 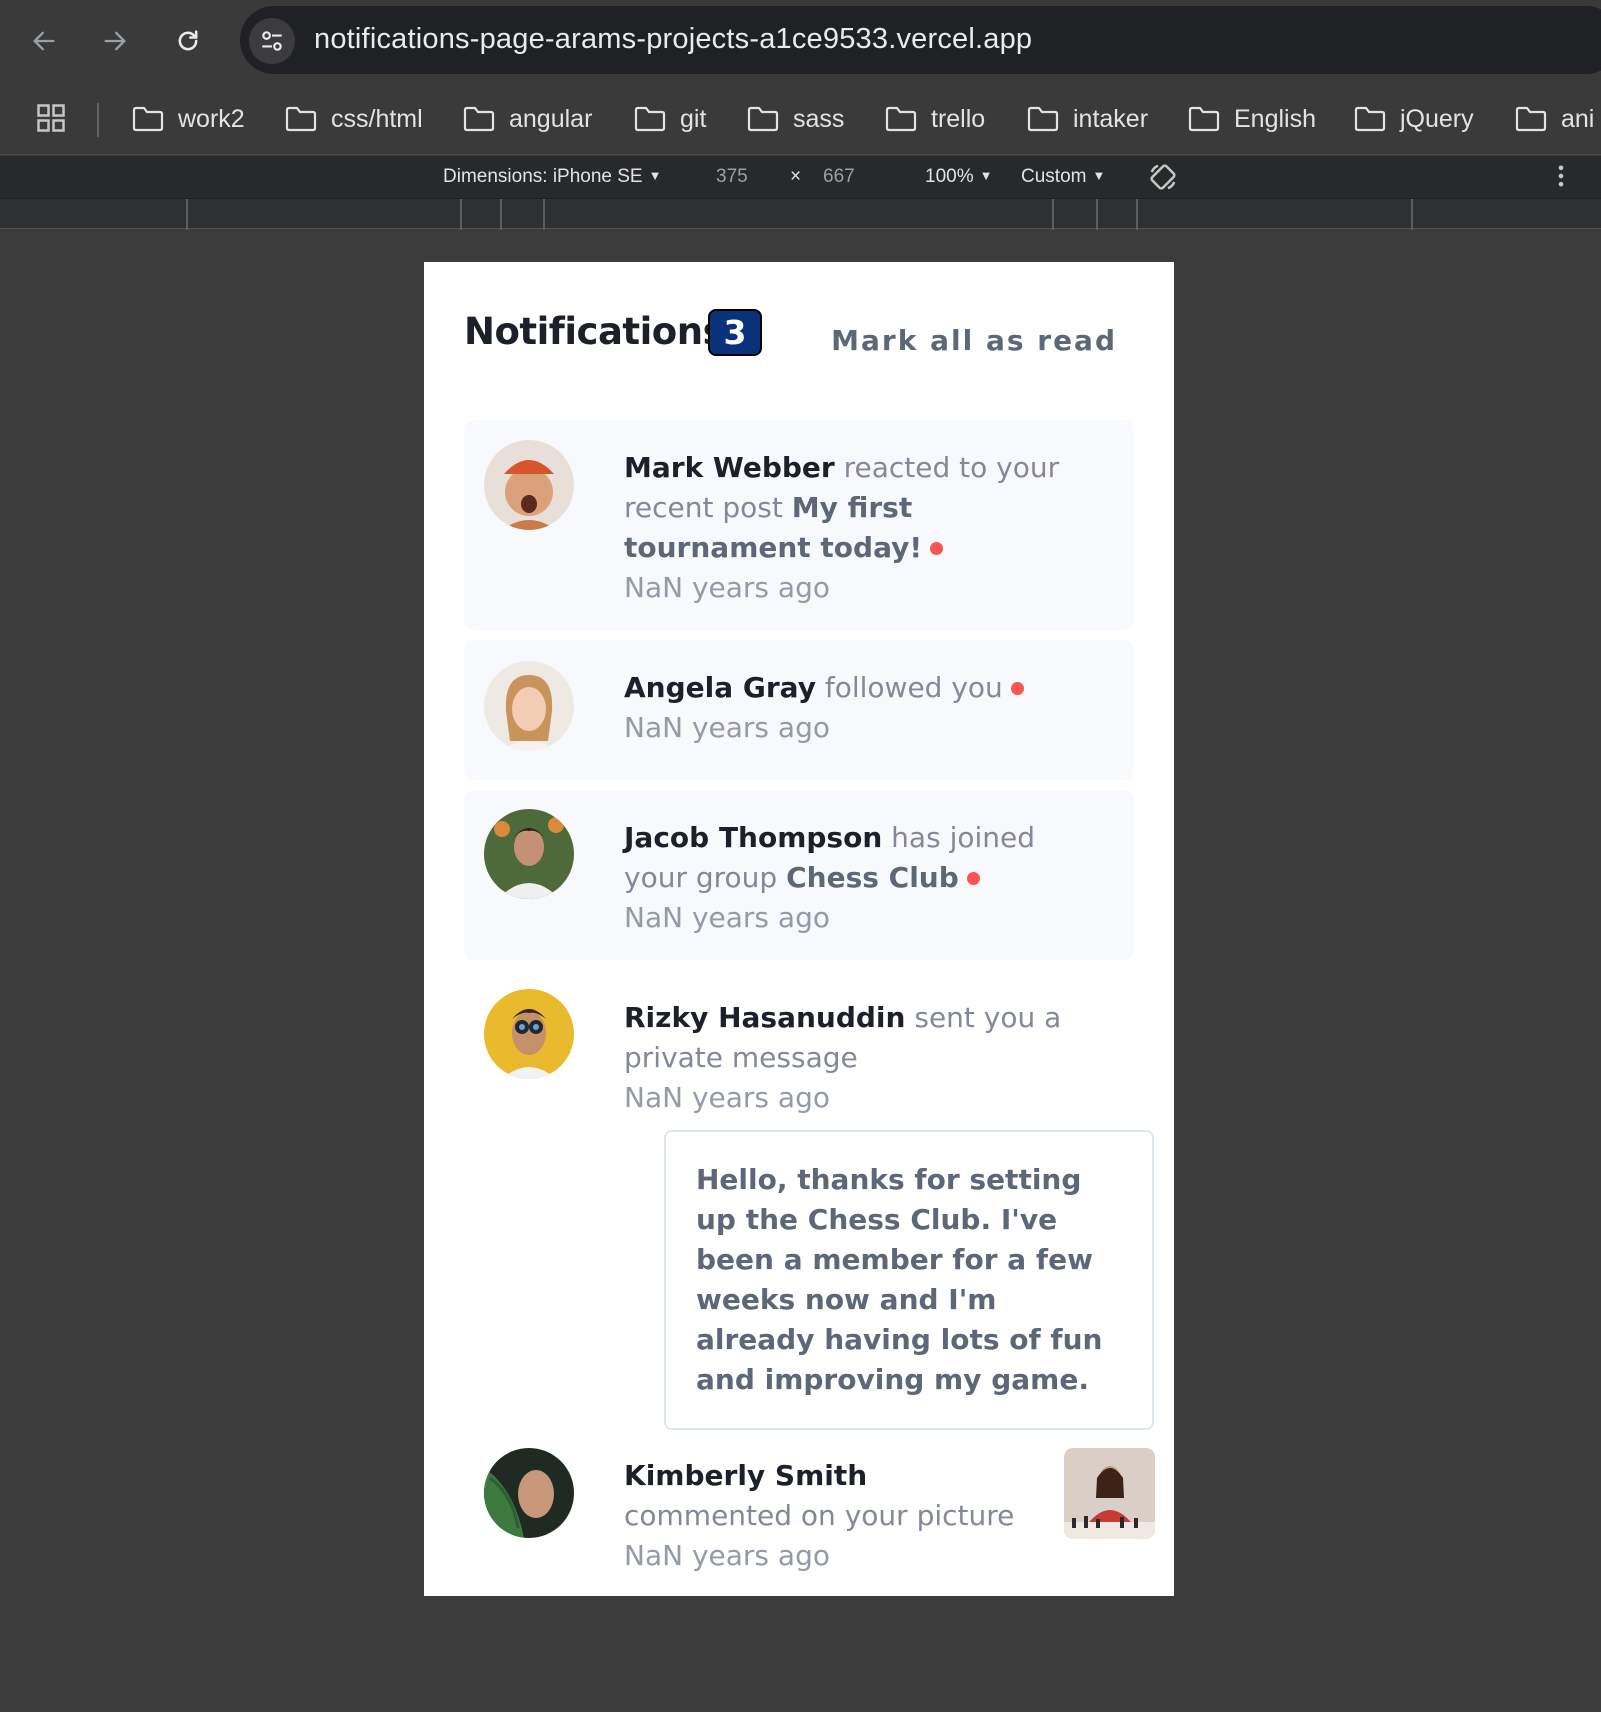 I want to click on commented-picture, so click(x=1109, y=1493).